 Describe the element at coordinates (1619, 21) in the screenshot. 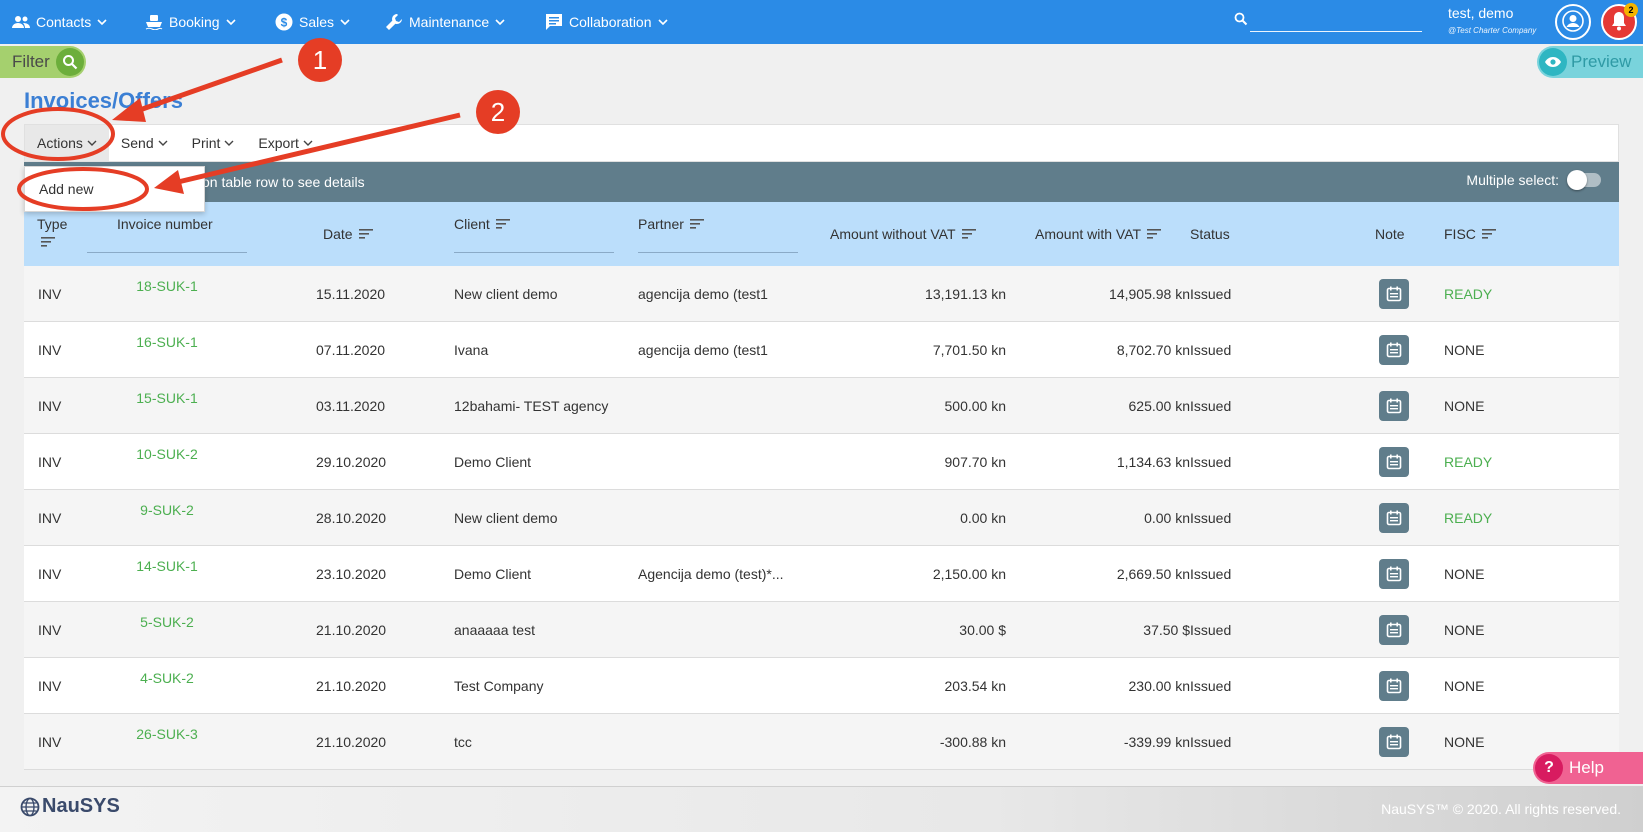

I see `notifications-button: 2` at that location.